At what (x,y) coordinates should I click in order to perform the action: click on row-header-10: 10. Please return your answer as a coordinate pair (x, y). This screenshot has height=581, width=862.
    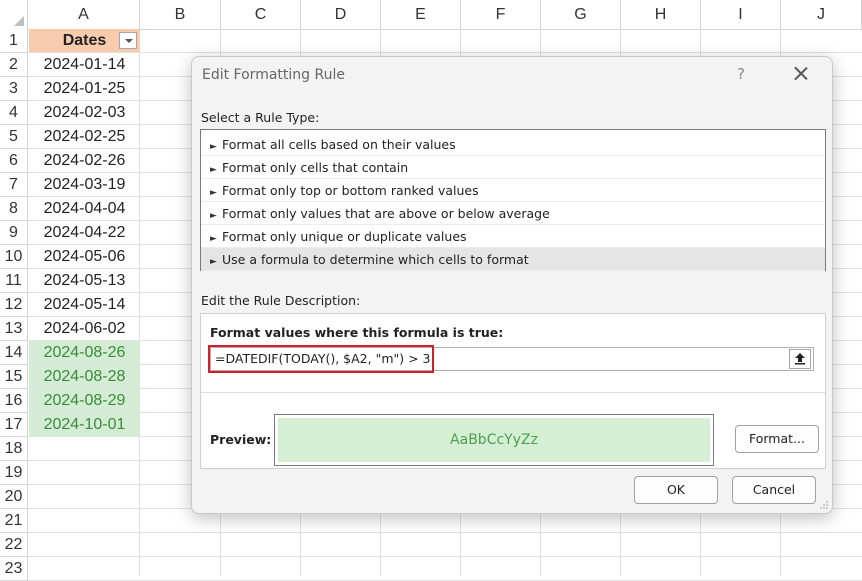
    Looking at the image, I should click on (14, 257).